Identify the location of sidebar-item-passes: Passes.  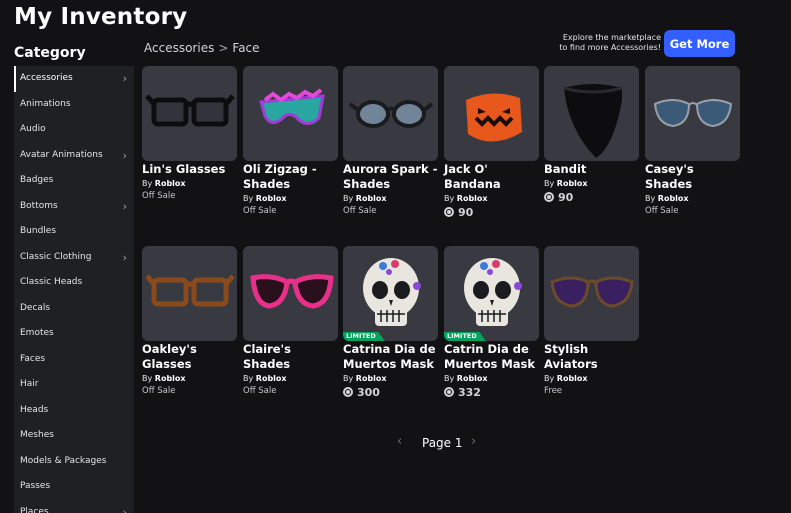
(74, 487).